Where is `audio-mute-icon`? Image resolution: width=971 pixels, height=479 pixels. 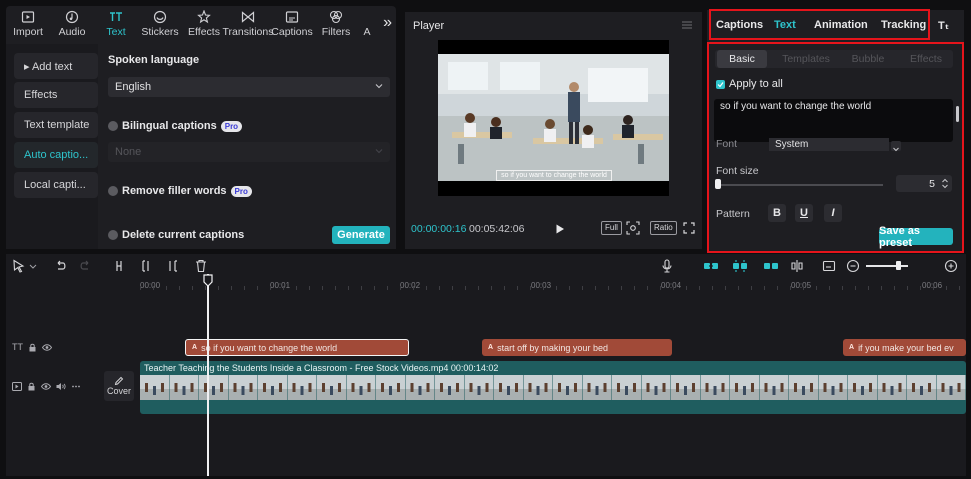 audio-mute-icon is located at coordinates (61, 386).